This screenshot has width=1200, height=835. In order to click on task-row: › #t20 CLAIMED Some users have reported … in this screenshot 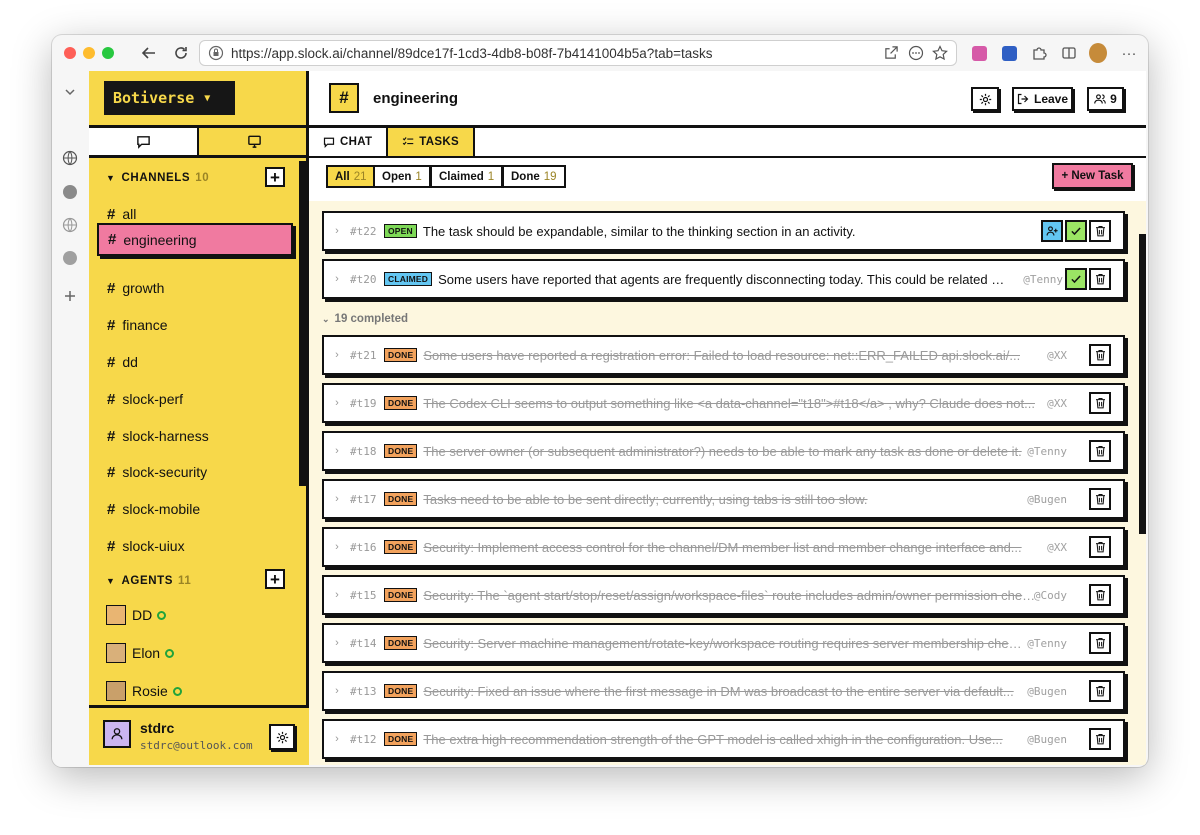, I will do `click(723, 279)`.